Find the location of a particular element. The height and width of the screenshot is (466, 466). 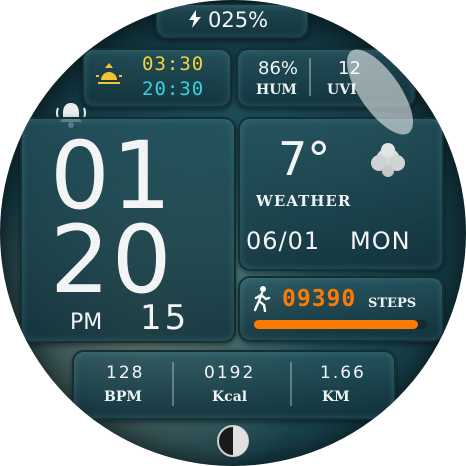

steps-progress-fill is located at coordinates (336, 324).